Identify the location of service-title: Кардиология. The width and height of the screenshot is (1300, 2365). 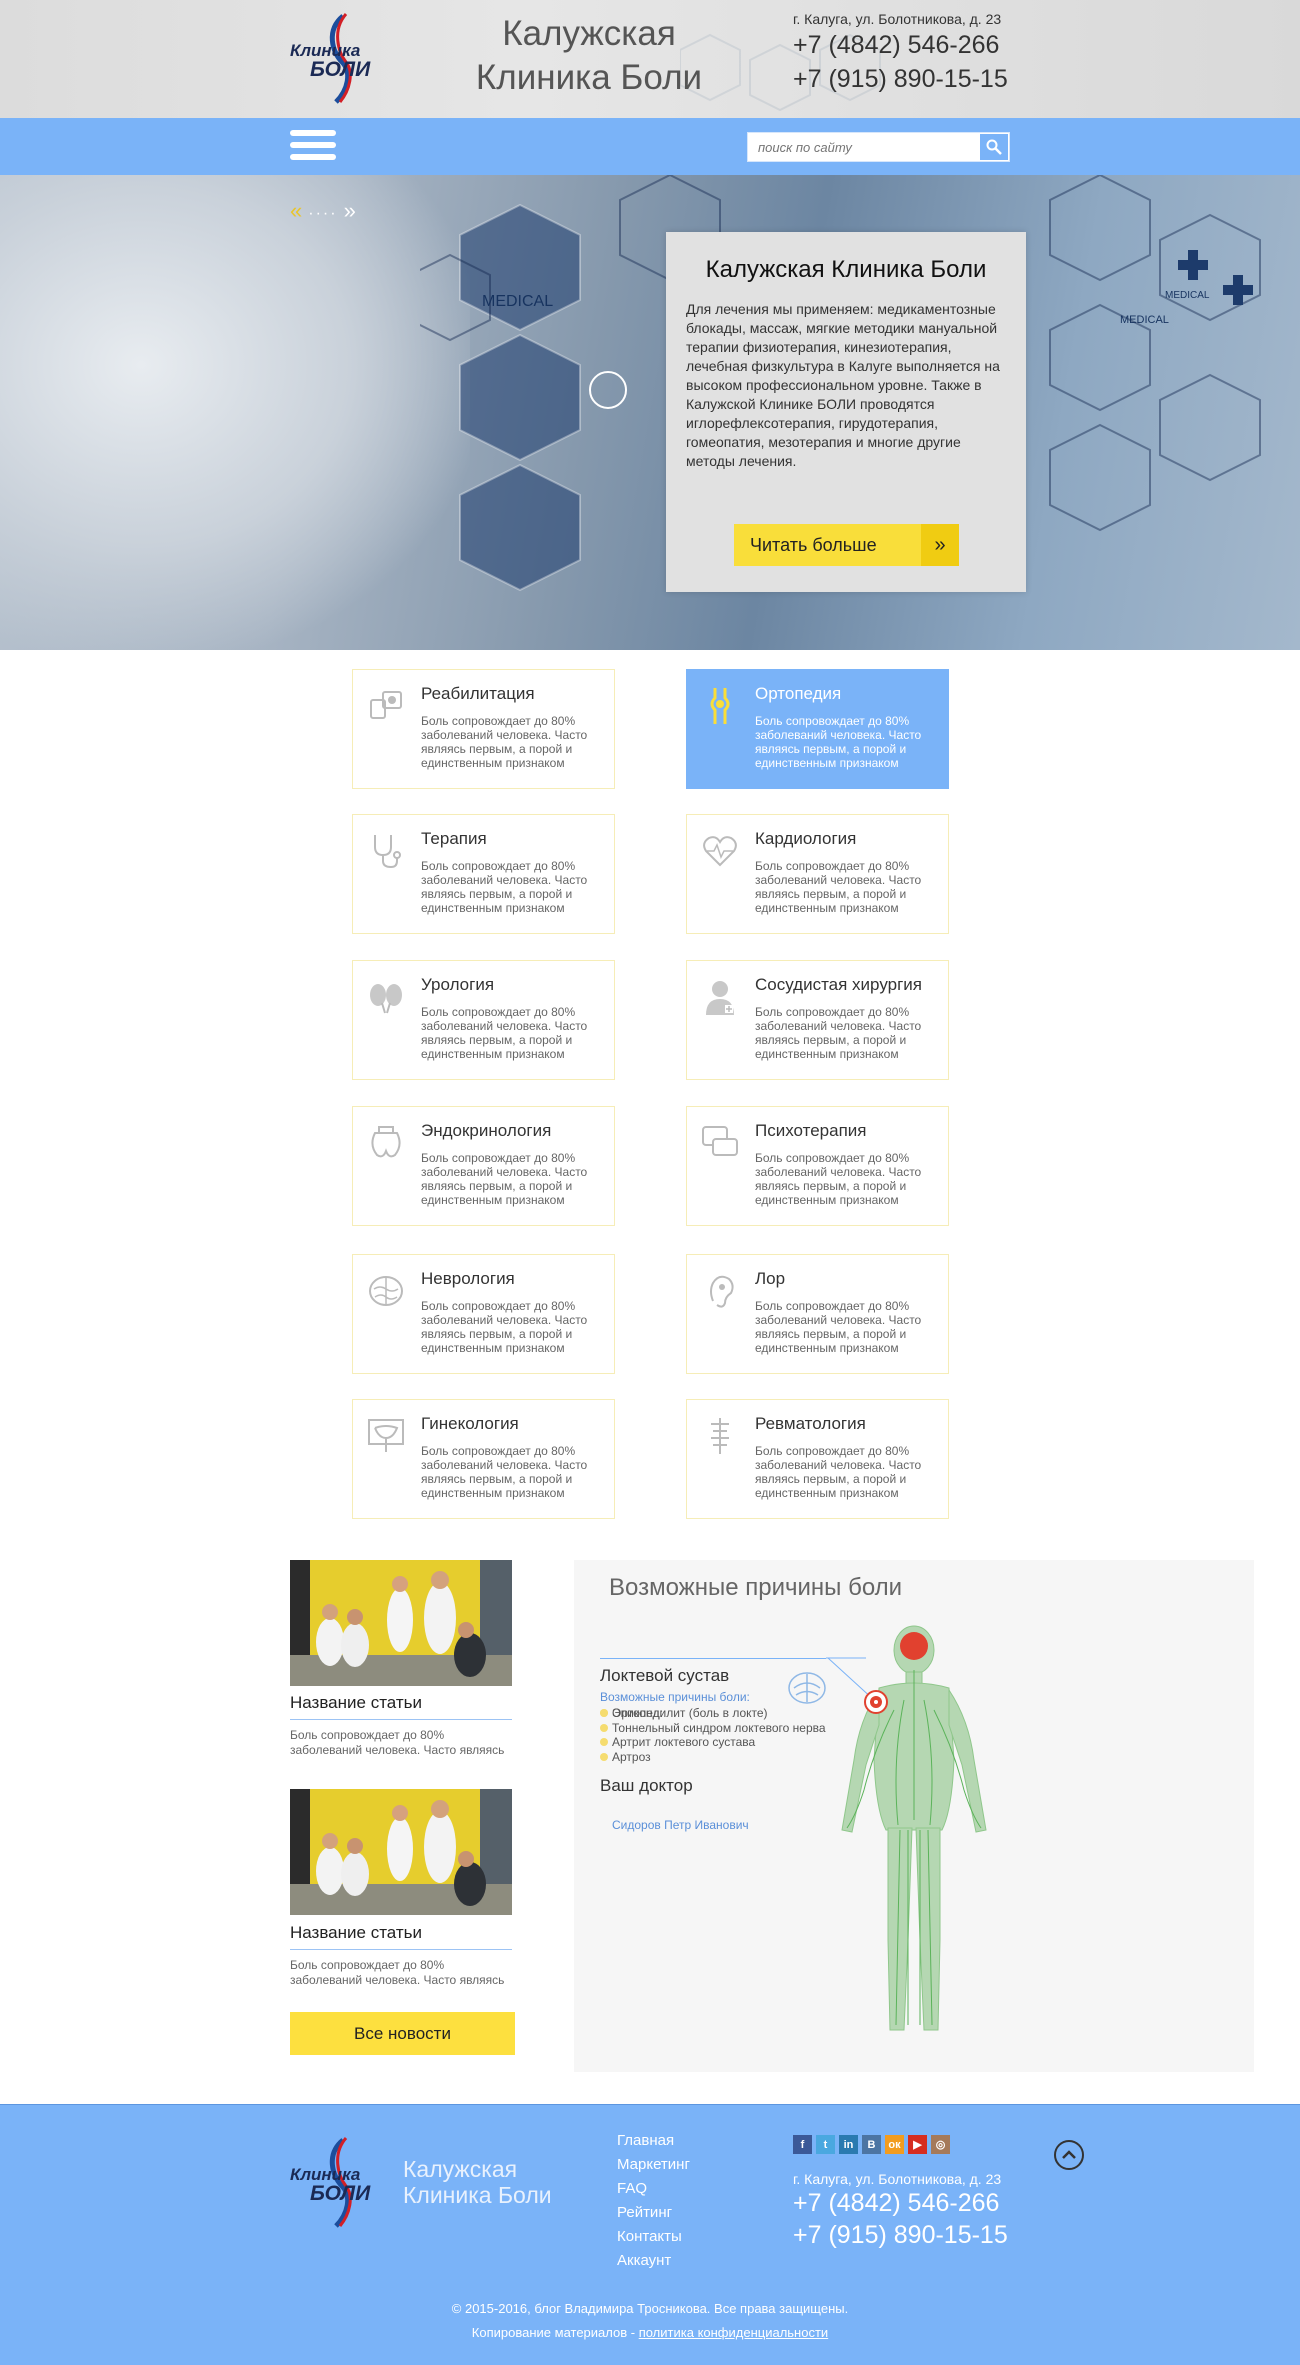
(806, 838).